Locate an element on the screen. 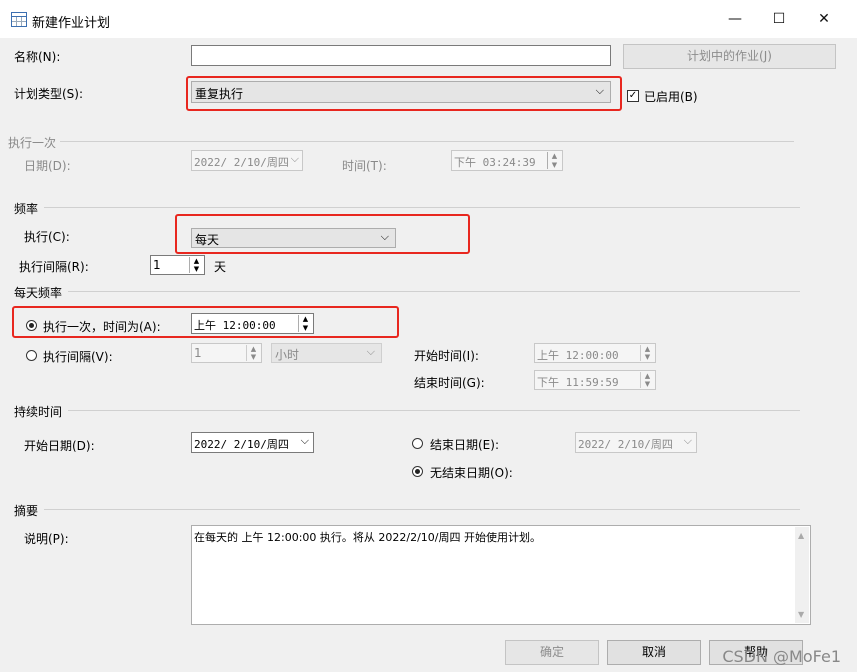 Image resolution: width=857 pixels, height=672 pixels. recurs-value: 1 is located at coordinates (157, 265).